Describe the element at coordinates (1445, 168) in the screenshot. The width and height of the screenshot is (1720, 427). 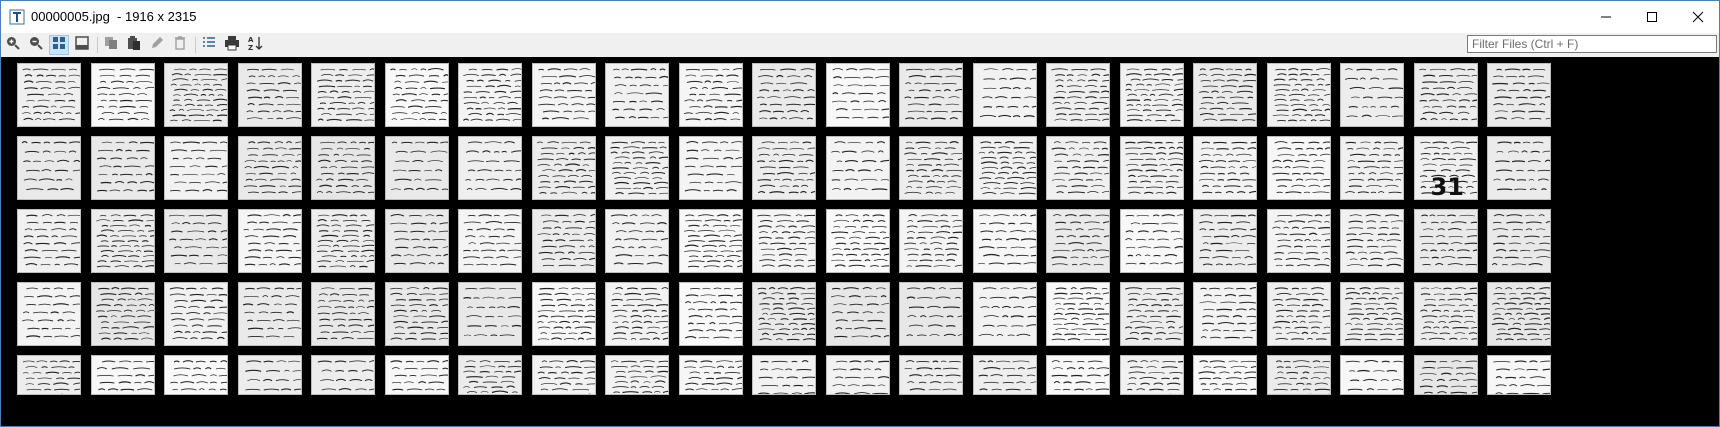
I see `thumbnail-item: 31` at that location.